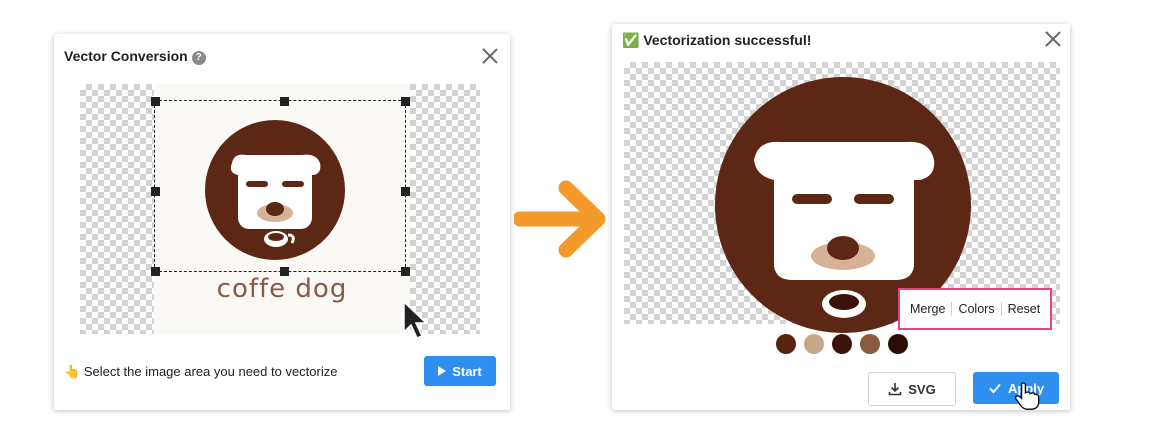 The image size is (1155, 440). I want to click on start-button: Start, so click(460, 371).